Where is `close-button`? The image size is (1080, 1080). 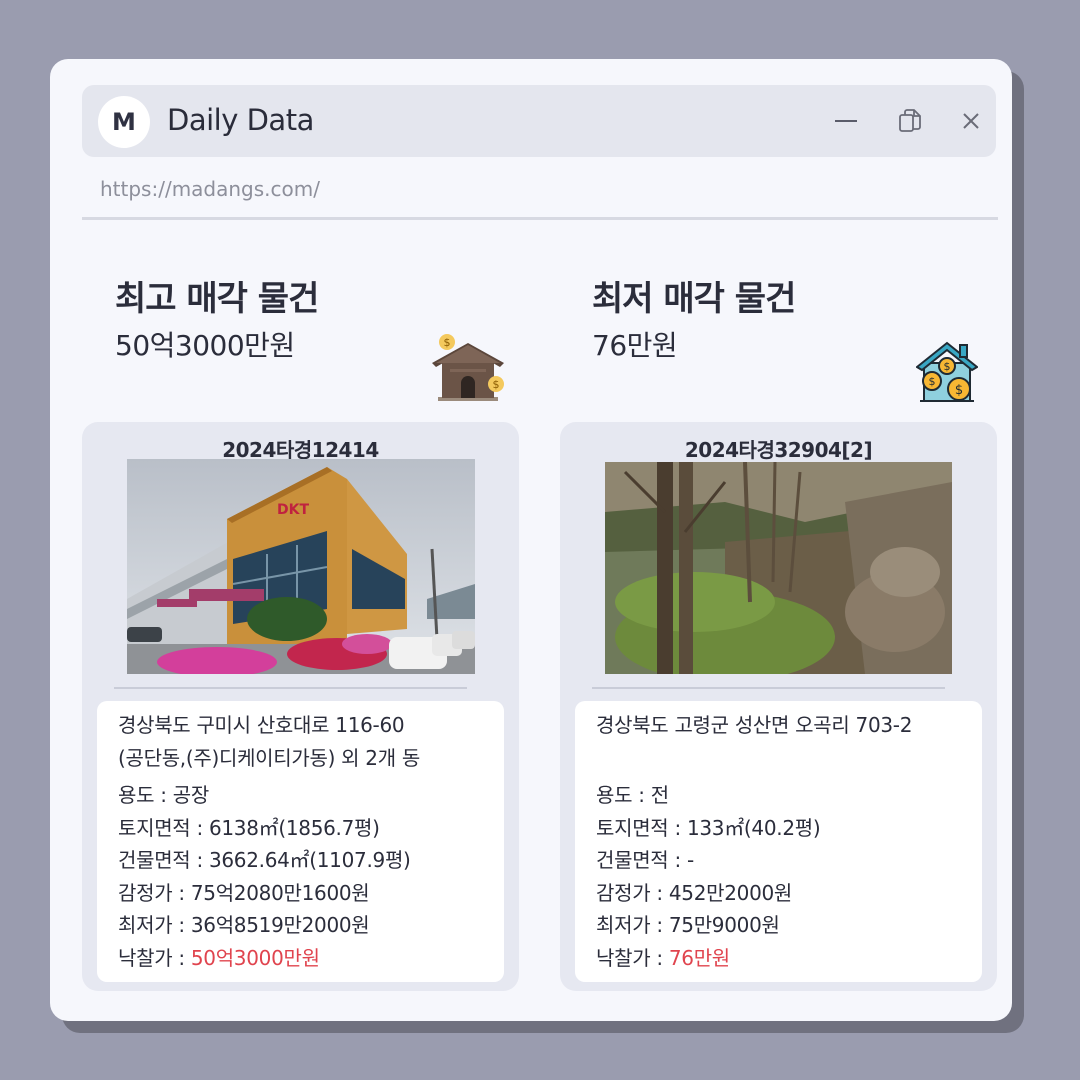
close-button is located at coordinates (971, 121).